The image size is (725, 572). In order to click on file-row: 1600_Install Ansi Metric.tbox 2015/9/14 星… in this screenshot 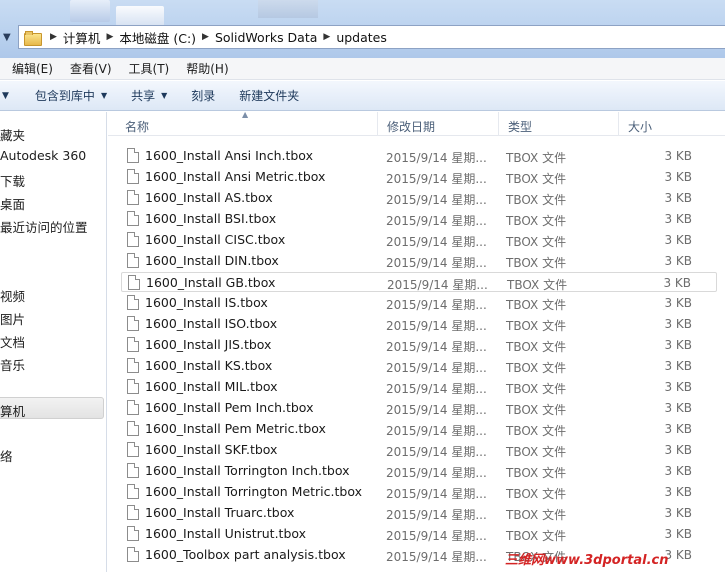, I will do `click(419, 177)`.